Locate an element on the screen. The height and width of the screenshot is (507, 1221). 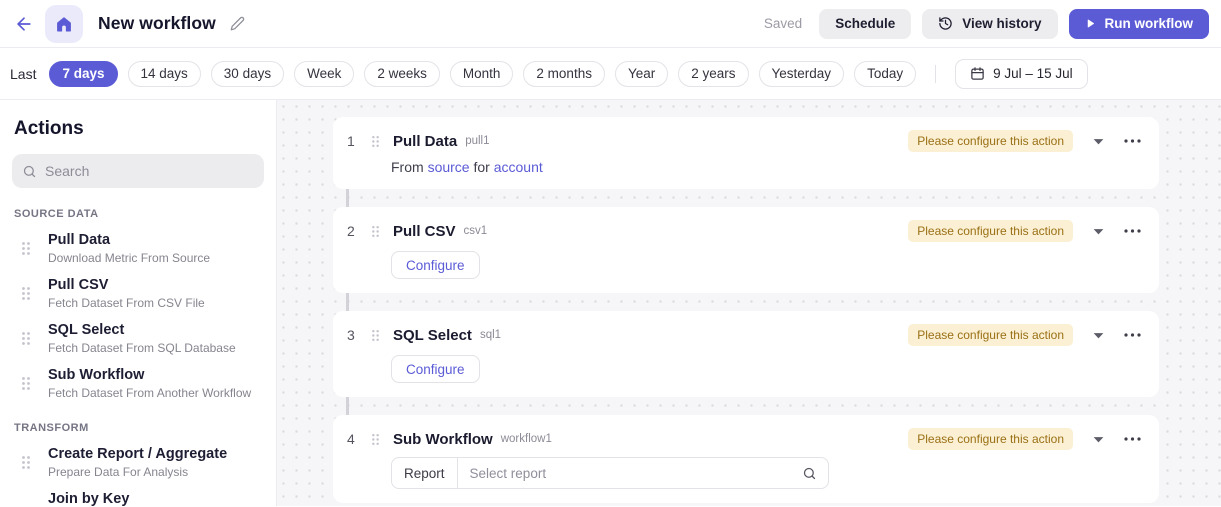
calendar-icon is located at coordinates (977, 73).